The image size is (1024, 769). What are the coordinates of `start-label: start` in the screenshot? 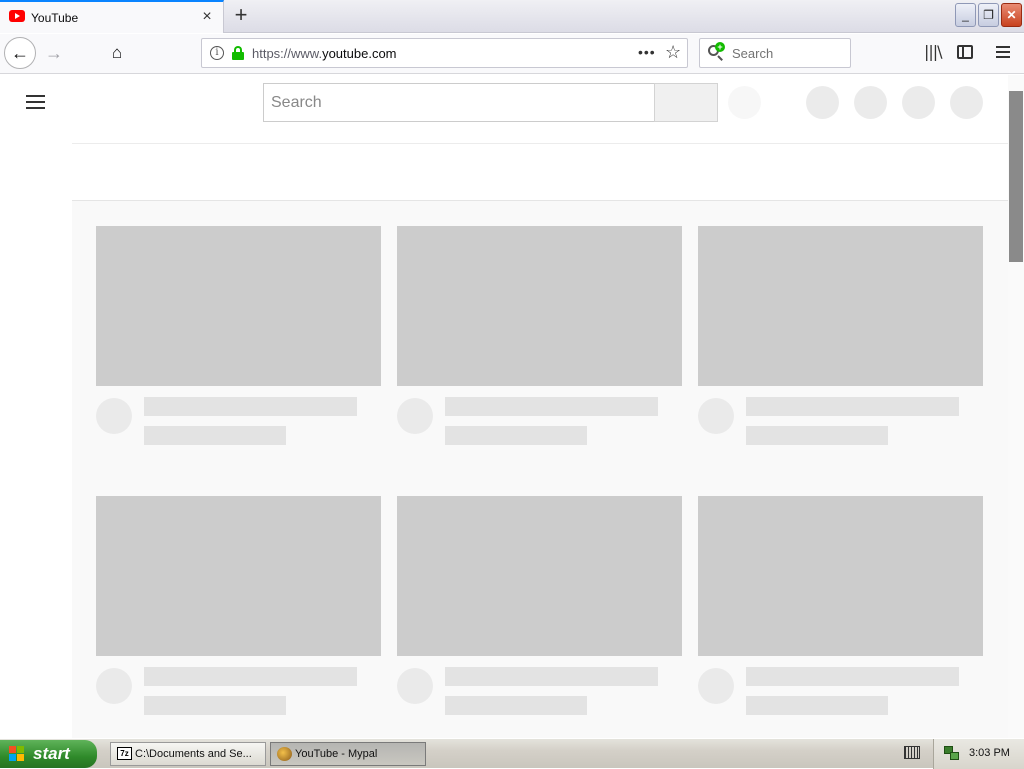 It's located at (51, 753).